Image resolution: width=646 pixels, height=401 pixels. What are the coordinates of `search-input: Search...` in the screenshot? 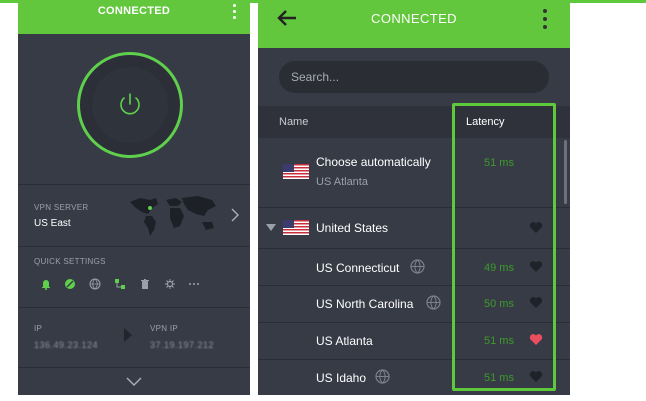 It's located at (414, 77).